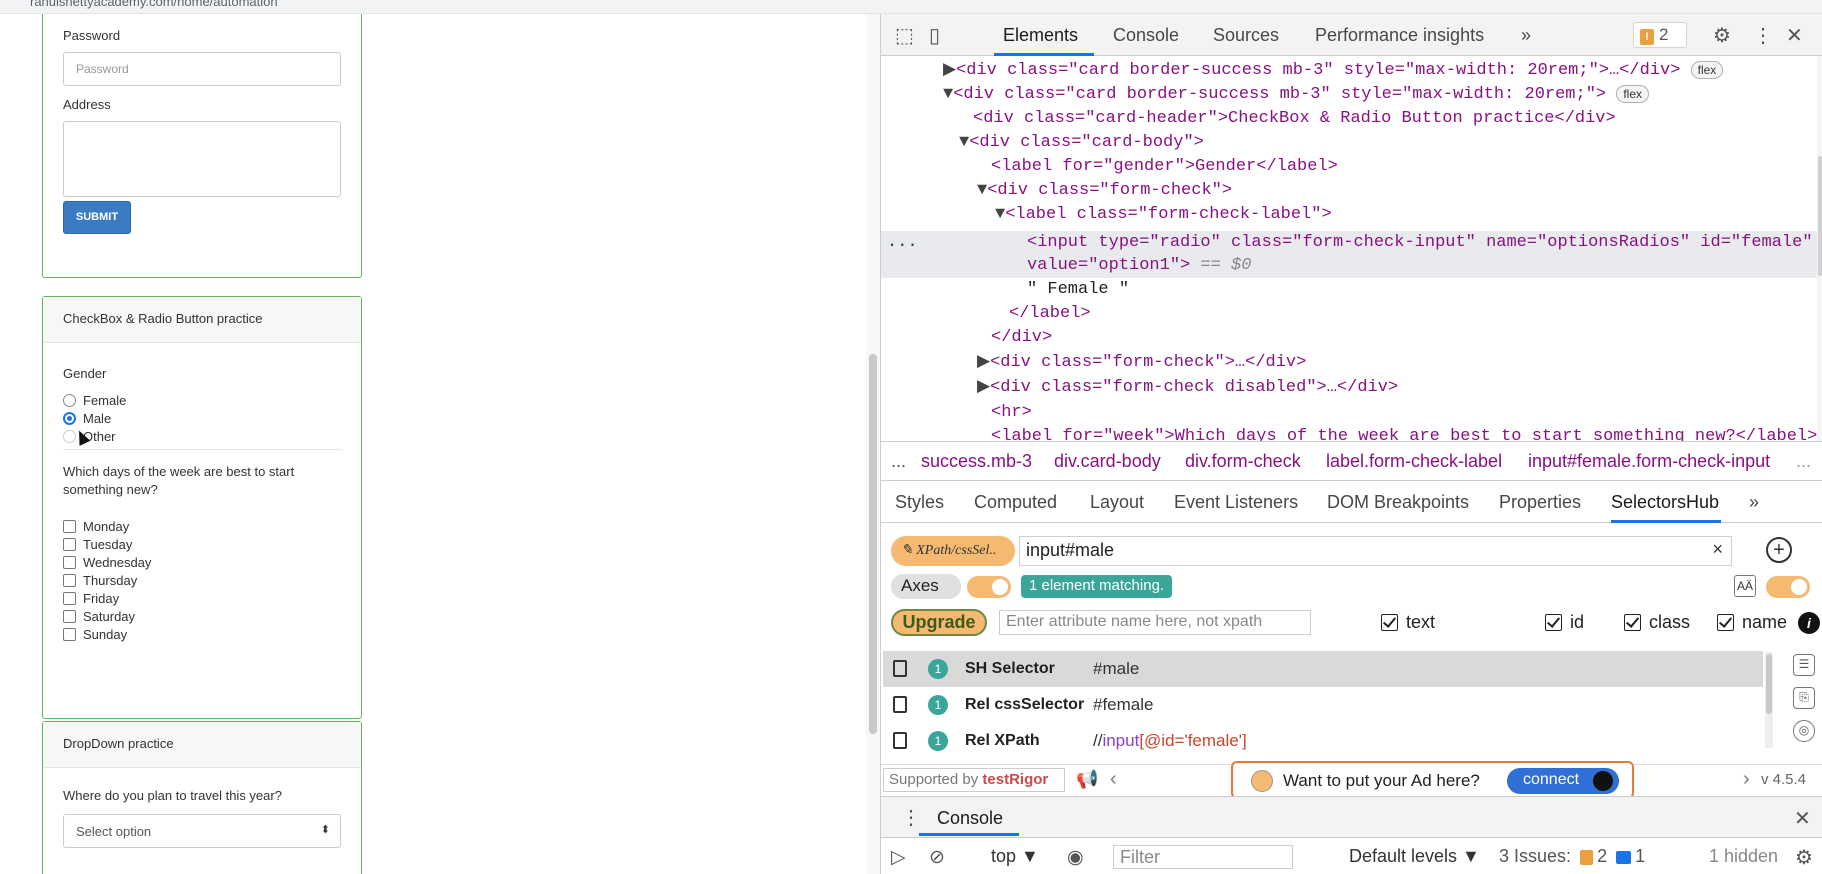 This screenshot has height=874, width=1822. What do you see at coordinates (1779, 550) in the screenshot?
I see `add-icon: +` at bounding box center [1779, 550].